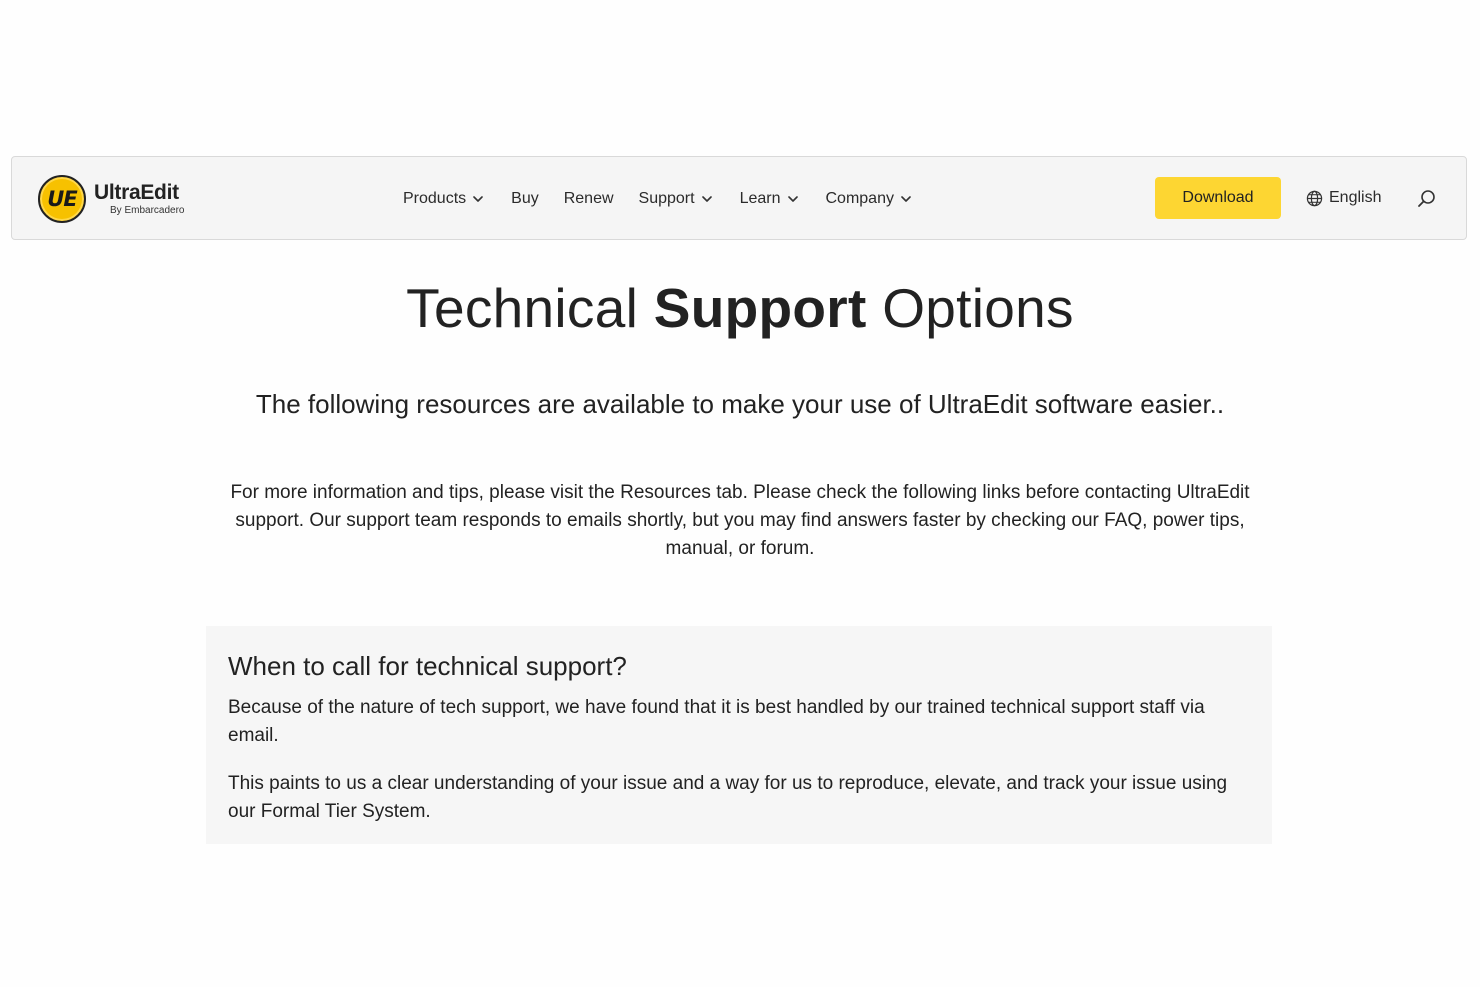 This screenshot has width=1480, height=987. I want to click on nav-item-learn: Learn, so click(770, 199).